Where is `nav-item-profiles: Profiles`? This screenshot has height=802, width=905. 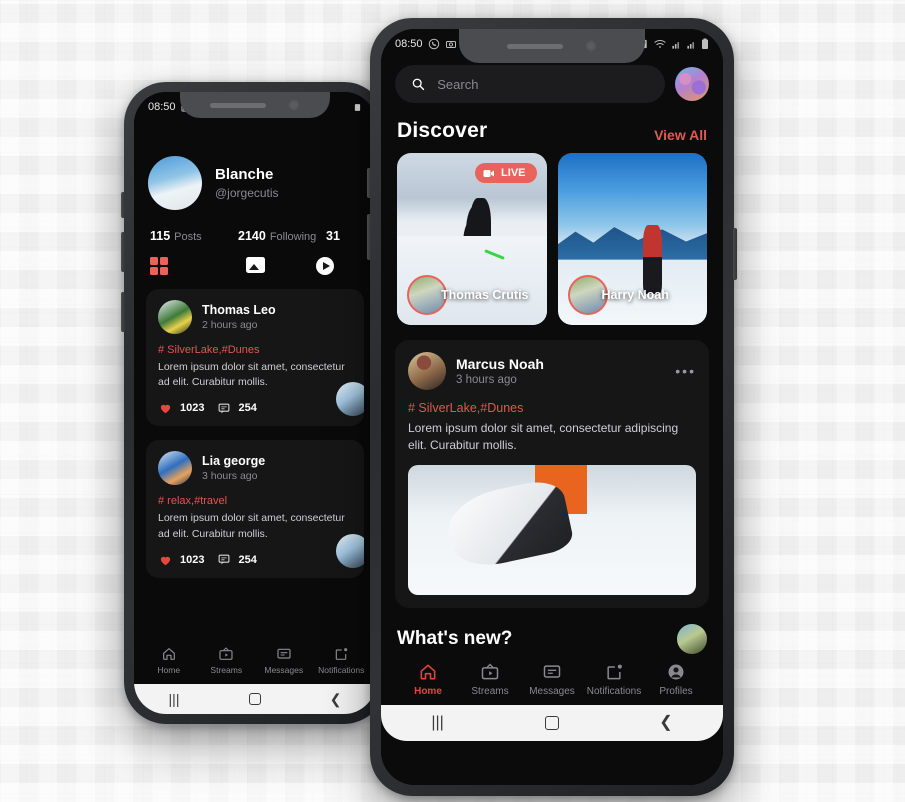
nav-item-profiles: Profiles is located at coordinates (676, 679).